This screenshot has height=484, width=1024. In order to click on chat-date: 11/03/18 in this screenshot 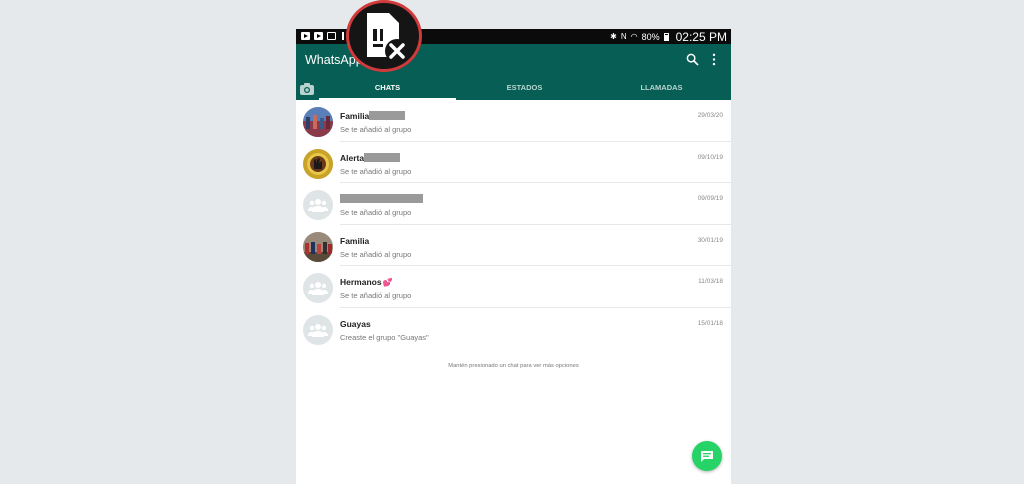, I will do `click(710, 281)`.